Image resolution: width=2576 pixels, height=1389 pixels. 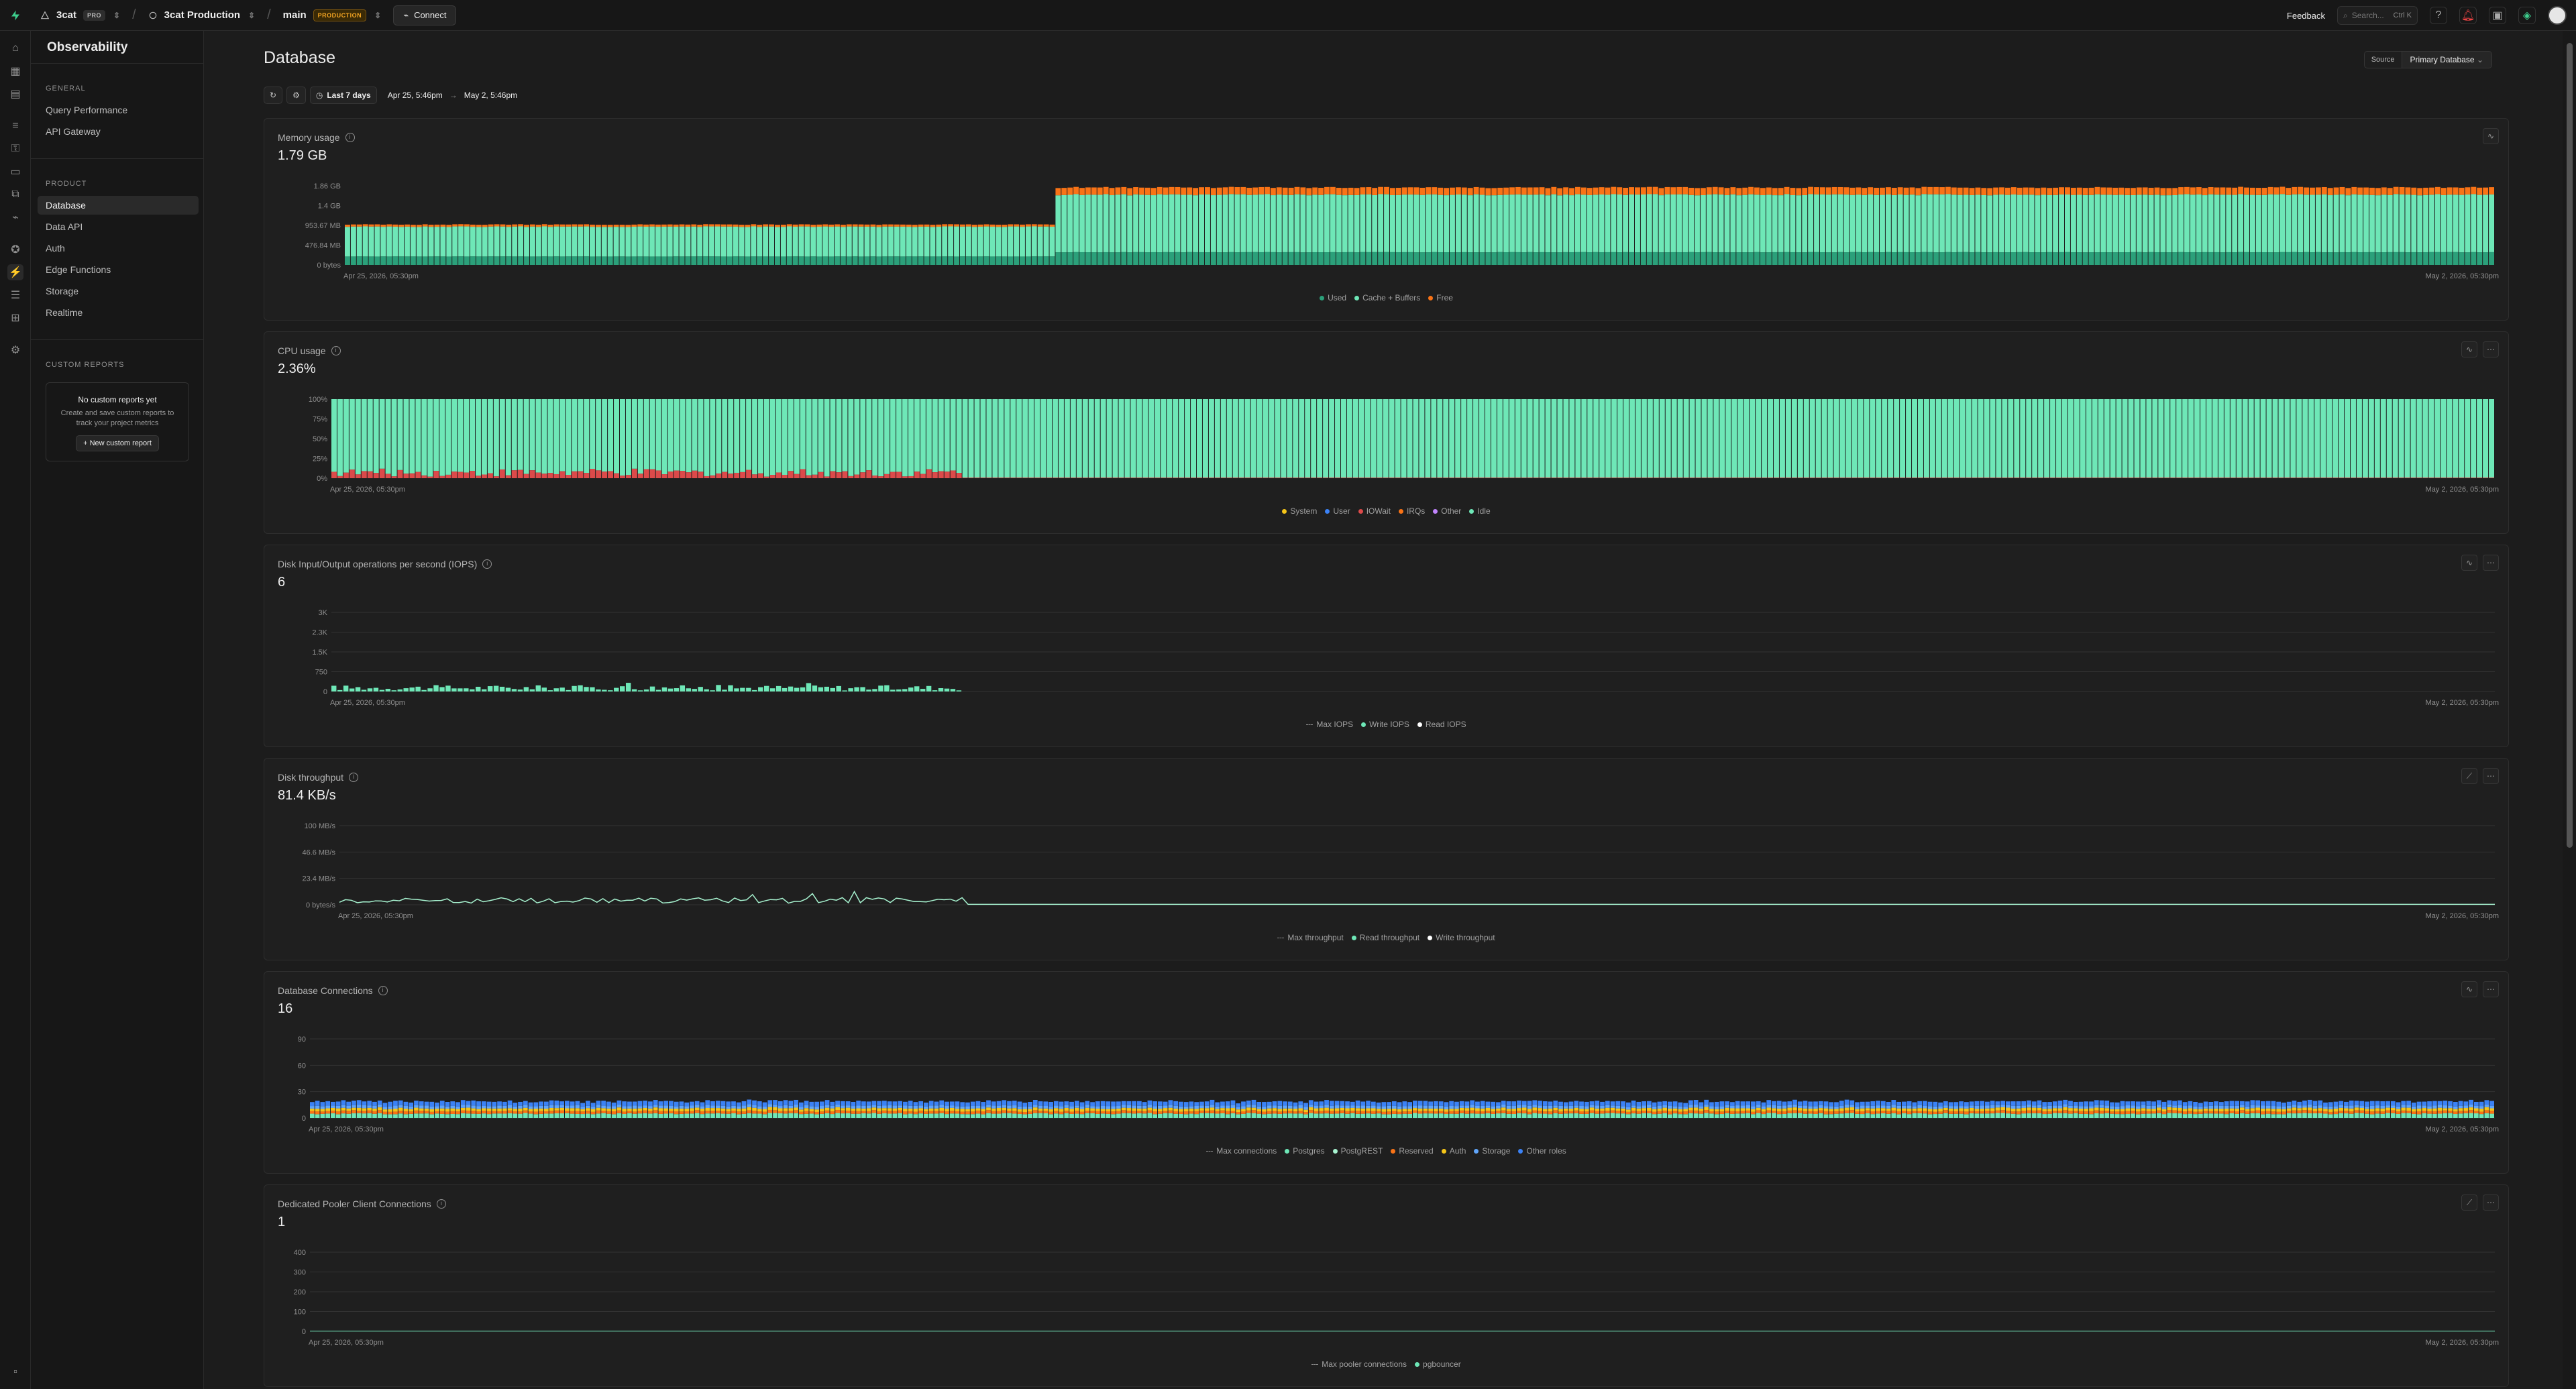 What do you see at coordinates (15, 1372) in the screenshot?
I see `collapse-sidebar-icon: ▫` at bounding box center [15, 1372].